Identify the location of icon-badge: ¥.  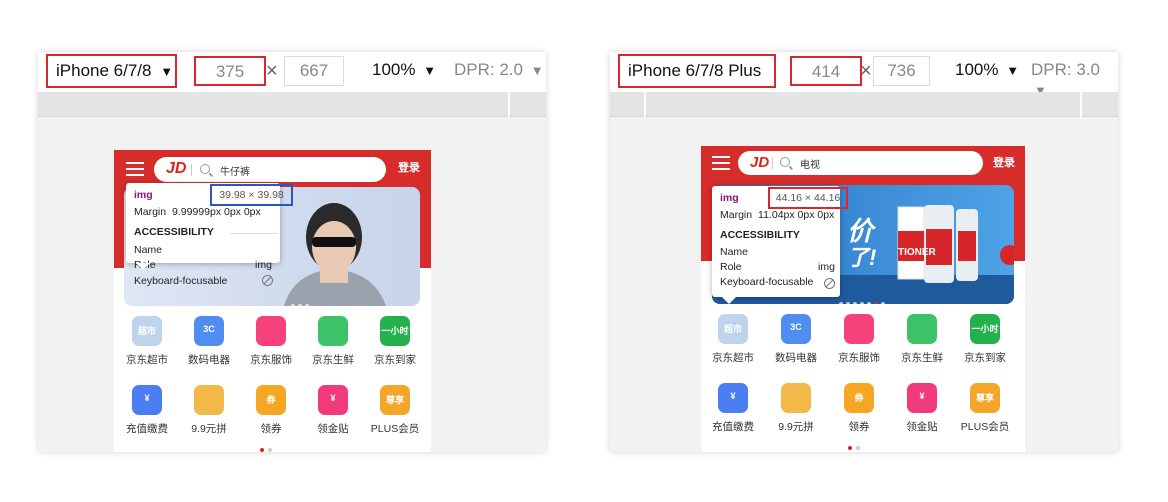
(333, 398).